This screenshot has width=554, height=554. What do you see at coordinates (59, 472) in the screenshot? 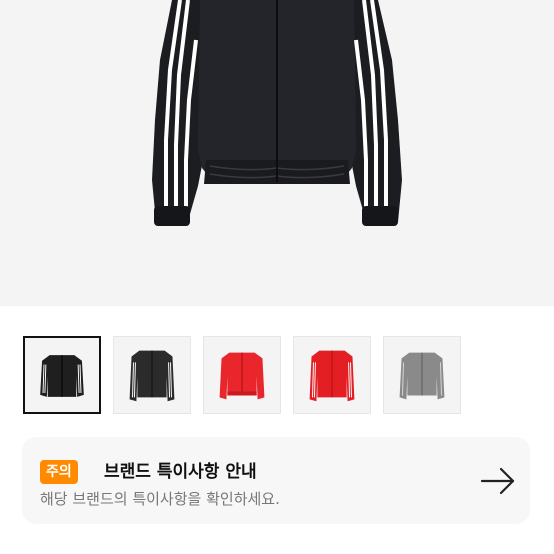
I see `warning-badge: 주의` at bounding box center [59, 472].